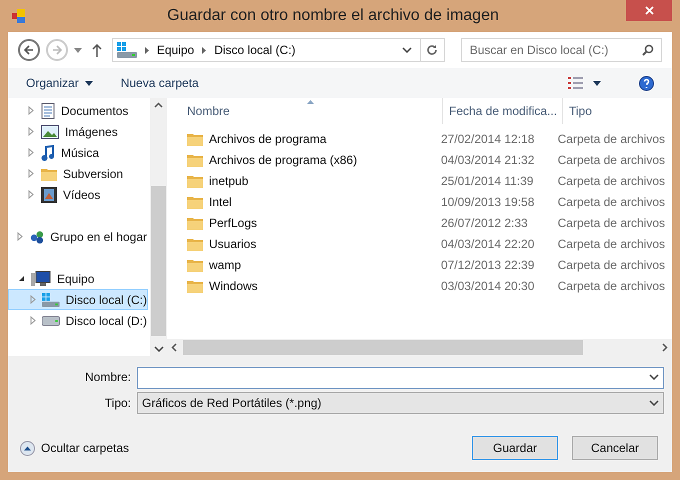 The image size is (680, 480). What do you see at coordinates (615, 448) in the screenshot?
I see `dialog-button: Cancelar` at bounding box center [615, 448].